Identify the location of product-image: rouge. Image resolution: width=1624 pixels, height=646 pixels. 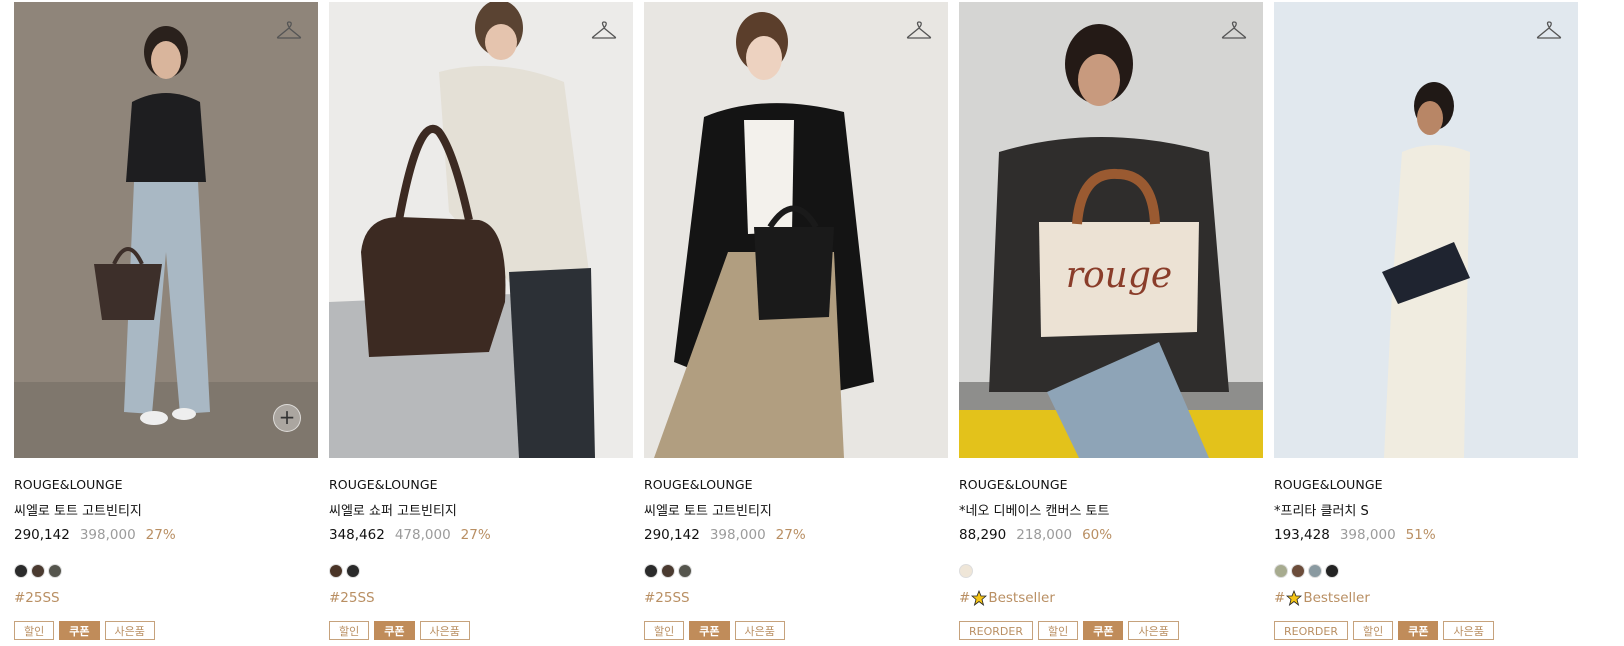
(1111, 230).